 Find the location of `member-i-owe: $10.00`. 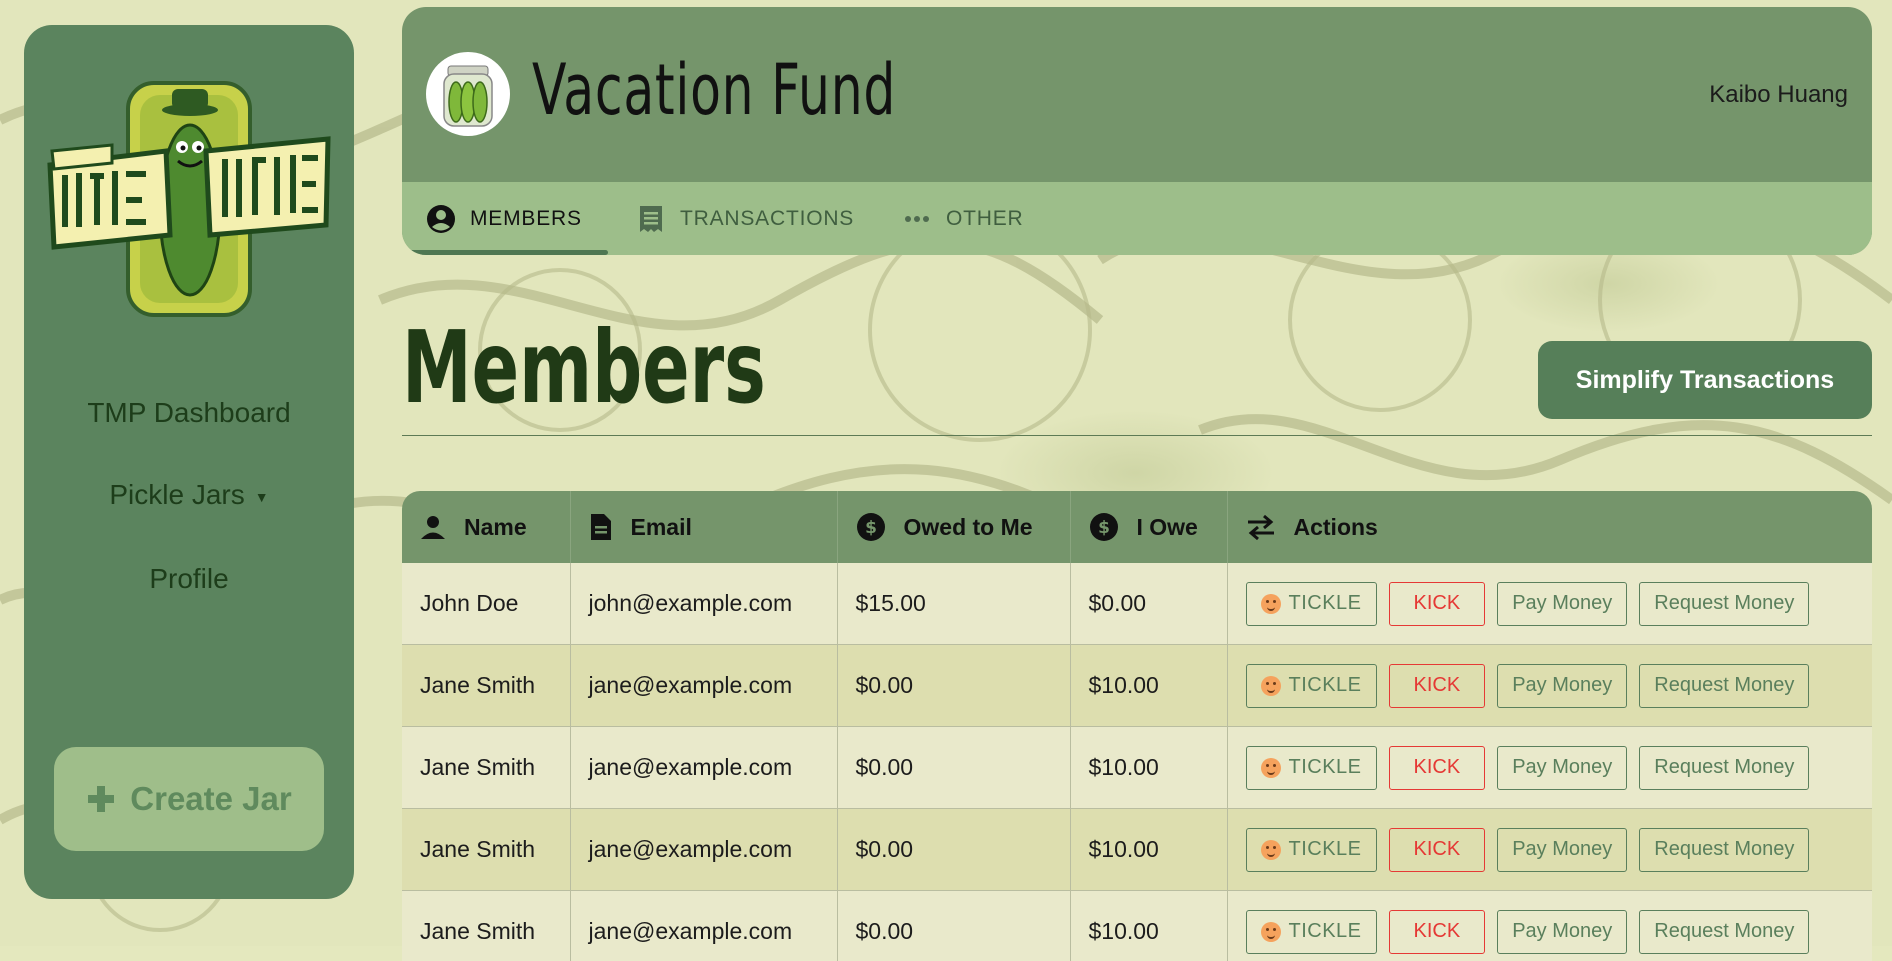

member-i-owe: $10.00 is located at coordinates (1148, 686).